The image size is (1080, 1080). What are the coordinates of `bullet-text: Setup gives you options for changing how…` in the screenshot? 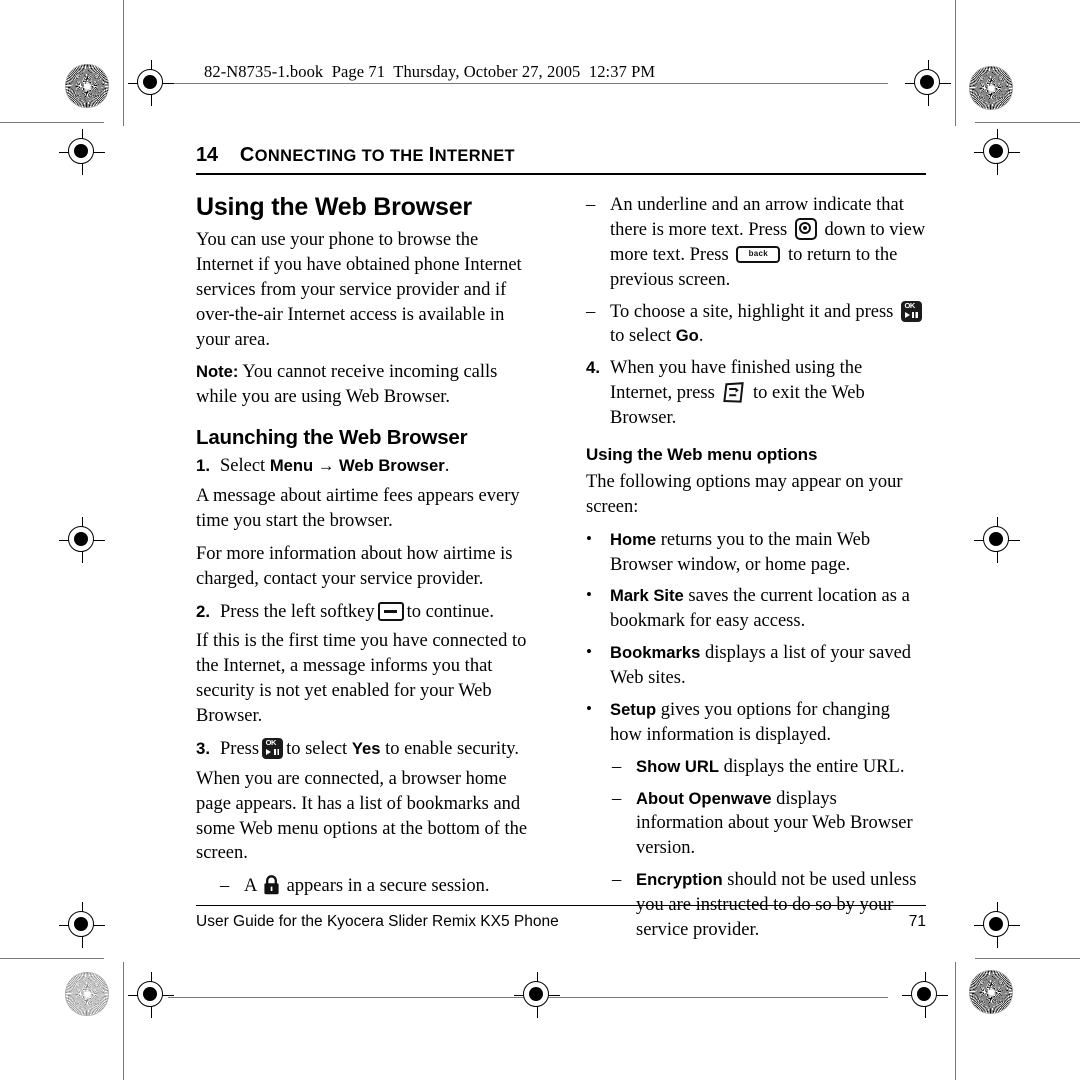 It's located at (750, 722).